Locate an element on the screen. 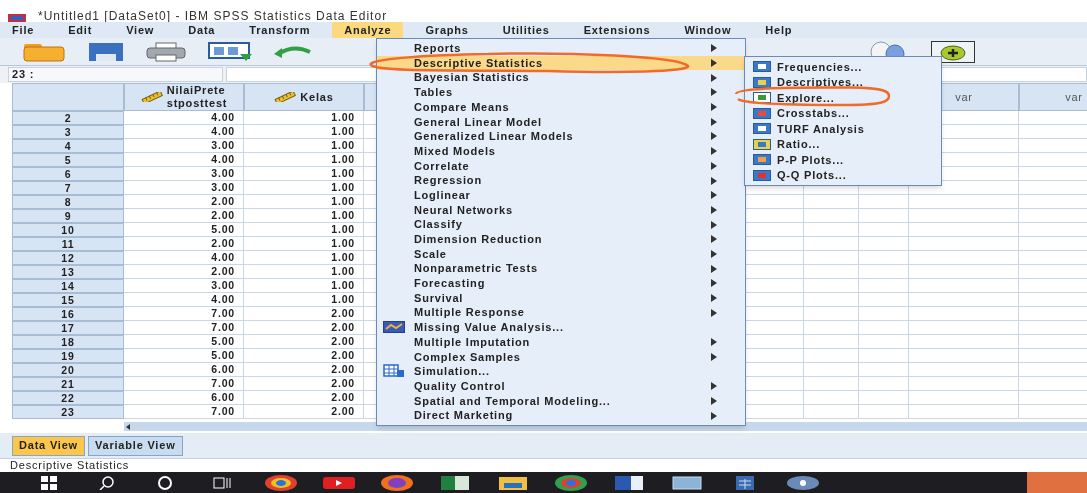 The image size is (1087, 493). menu-item: Window is located at coordinates (708, 30).